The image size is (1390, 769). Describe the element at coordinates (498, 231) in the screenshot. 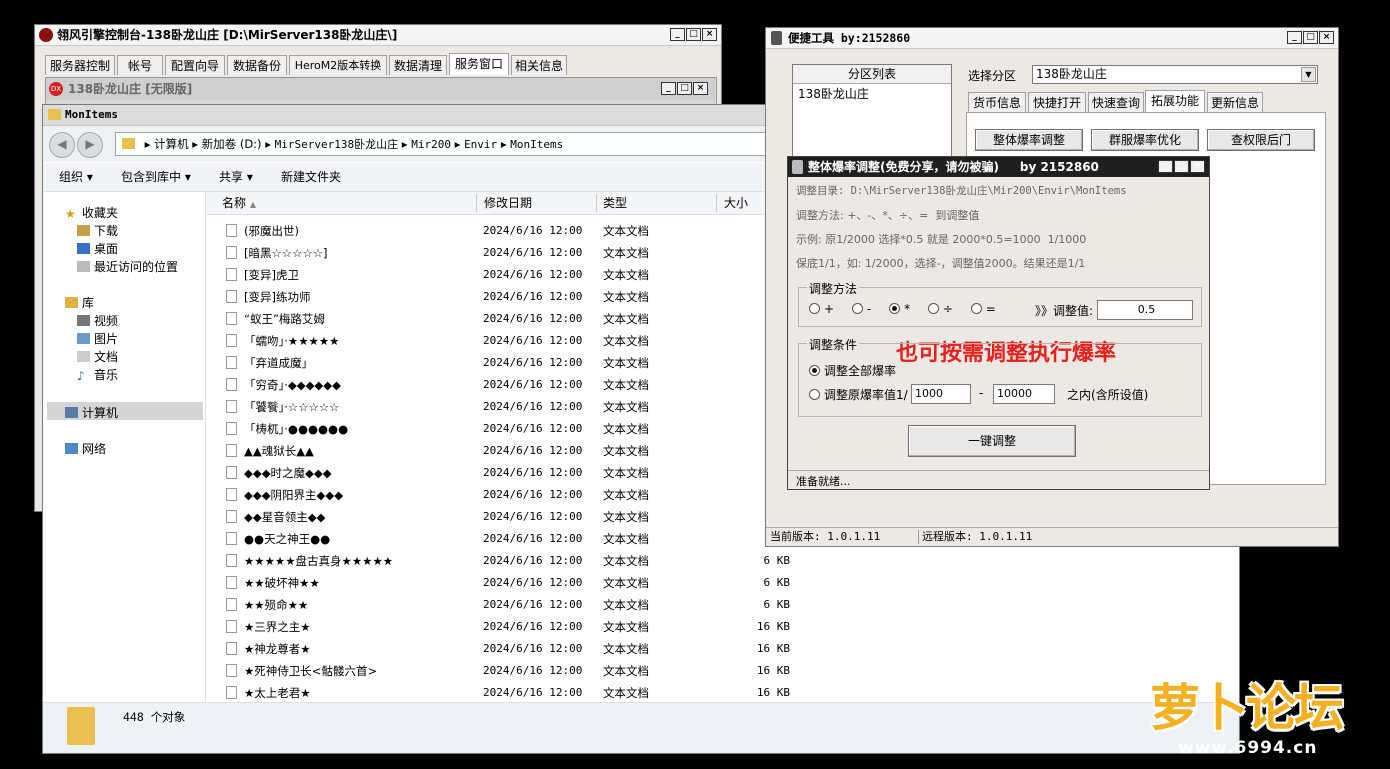

I see `table-row: (邪魔出世)2024/6/16 12:00文本文档1` at that location.